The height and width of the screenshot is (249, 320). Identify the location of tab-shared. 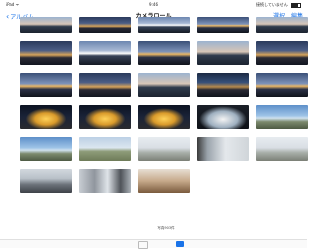
(180, 244).